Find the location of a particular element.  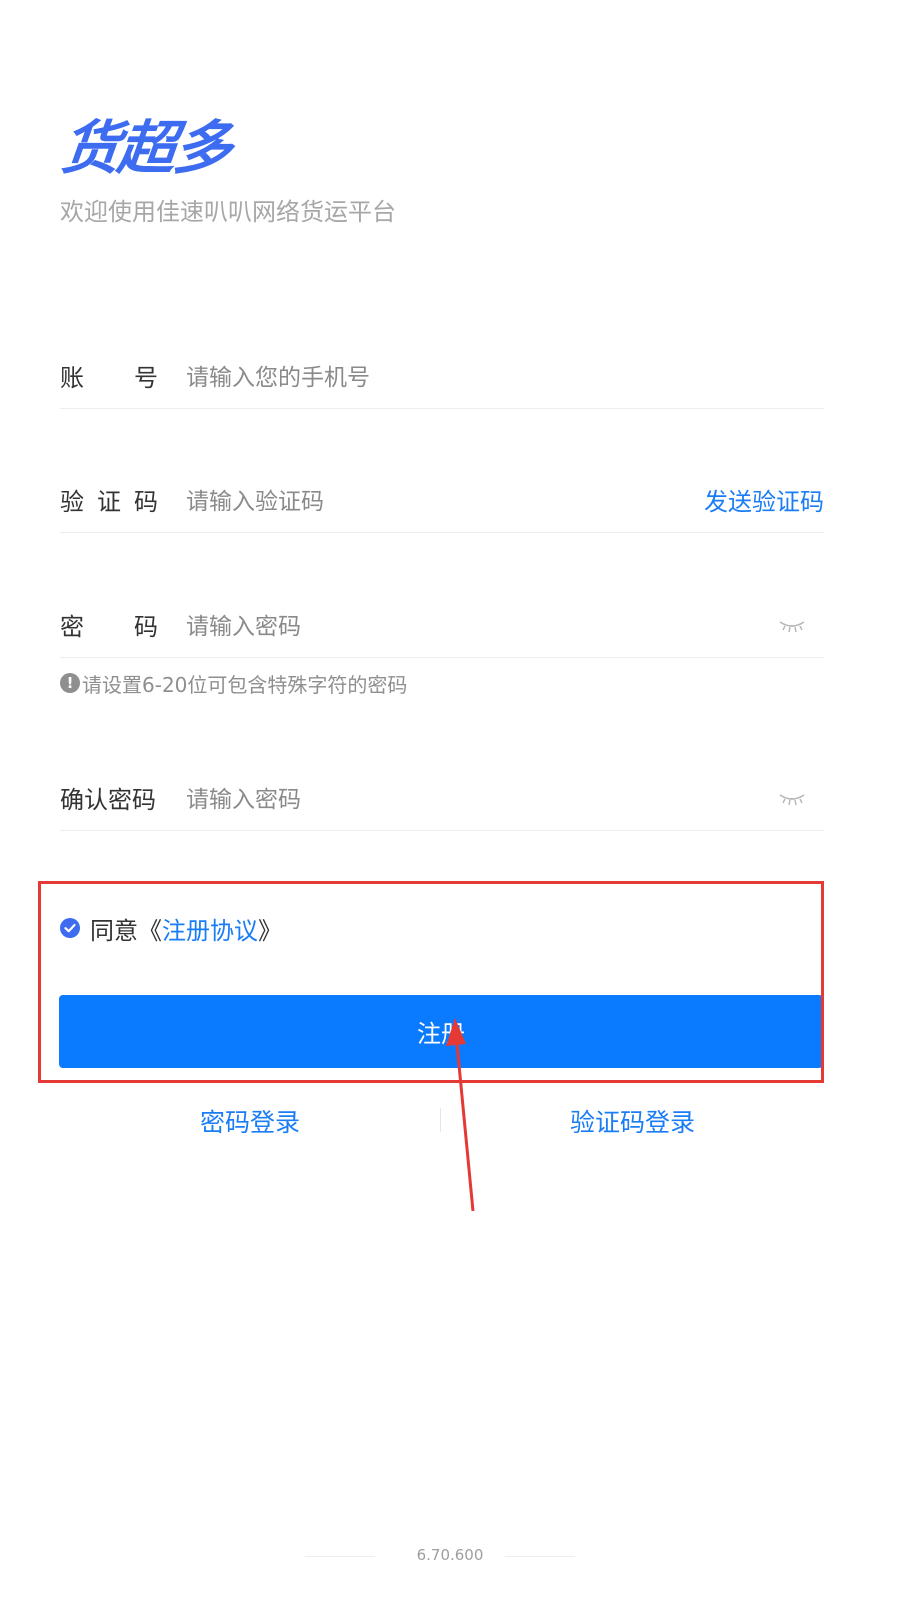

register-button: 注册 is located at coordinates (441, 1031).